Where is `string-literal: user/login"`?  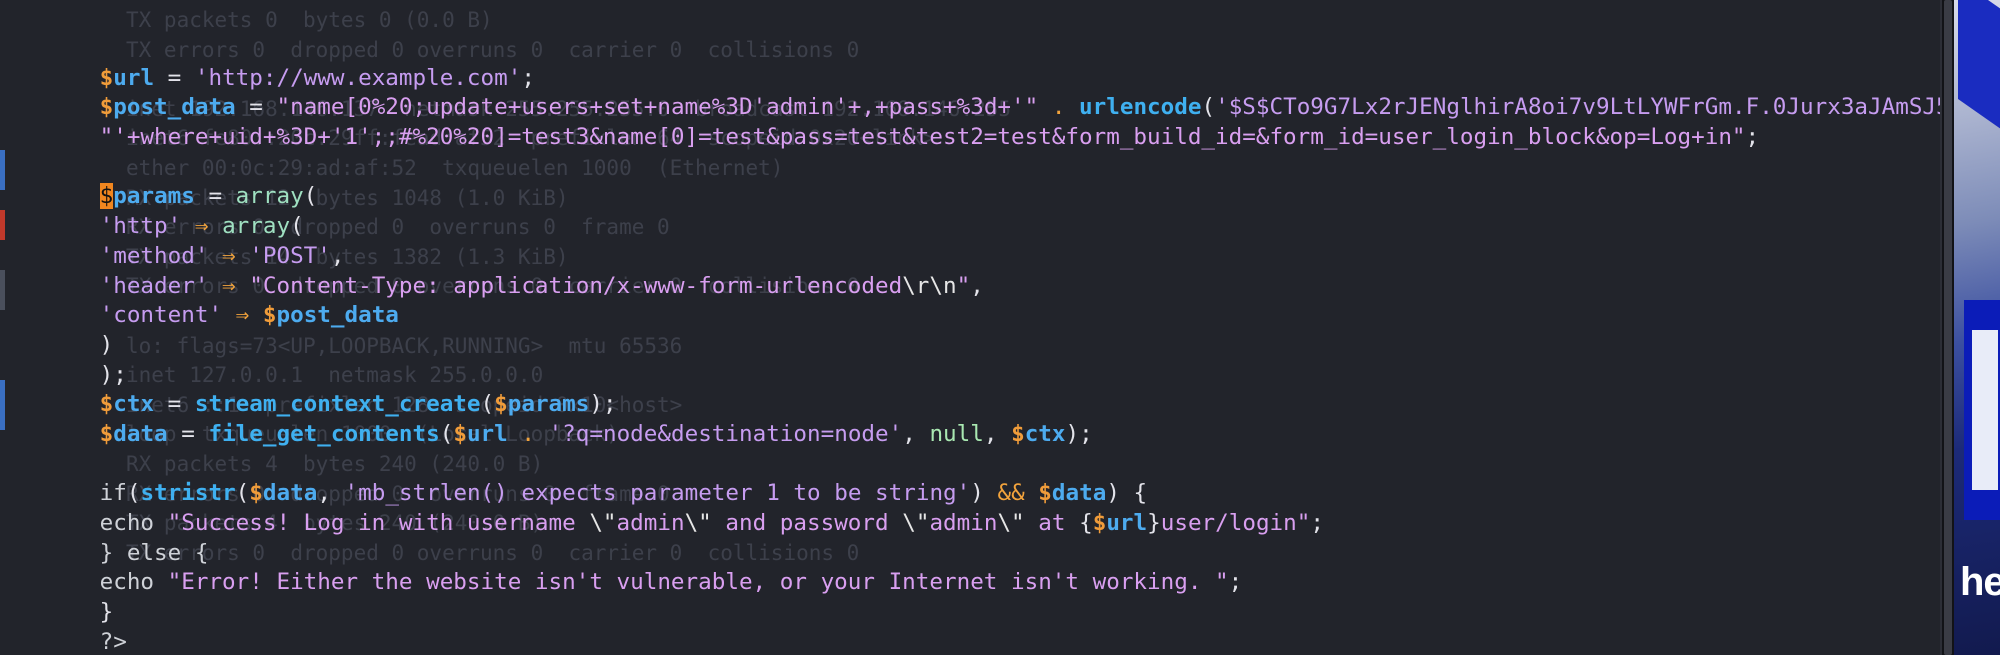 string-literal: user/login" is located at coordinates (1235, 523).